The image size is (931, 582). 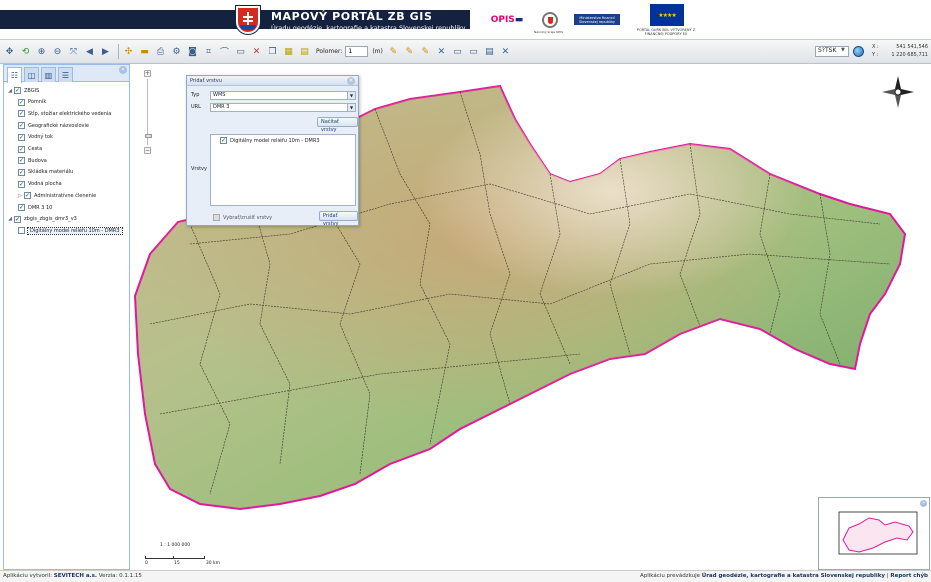 I want to click on type-select: WMS ▼, so click(x=283, y=95).